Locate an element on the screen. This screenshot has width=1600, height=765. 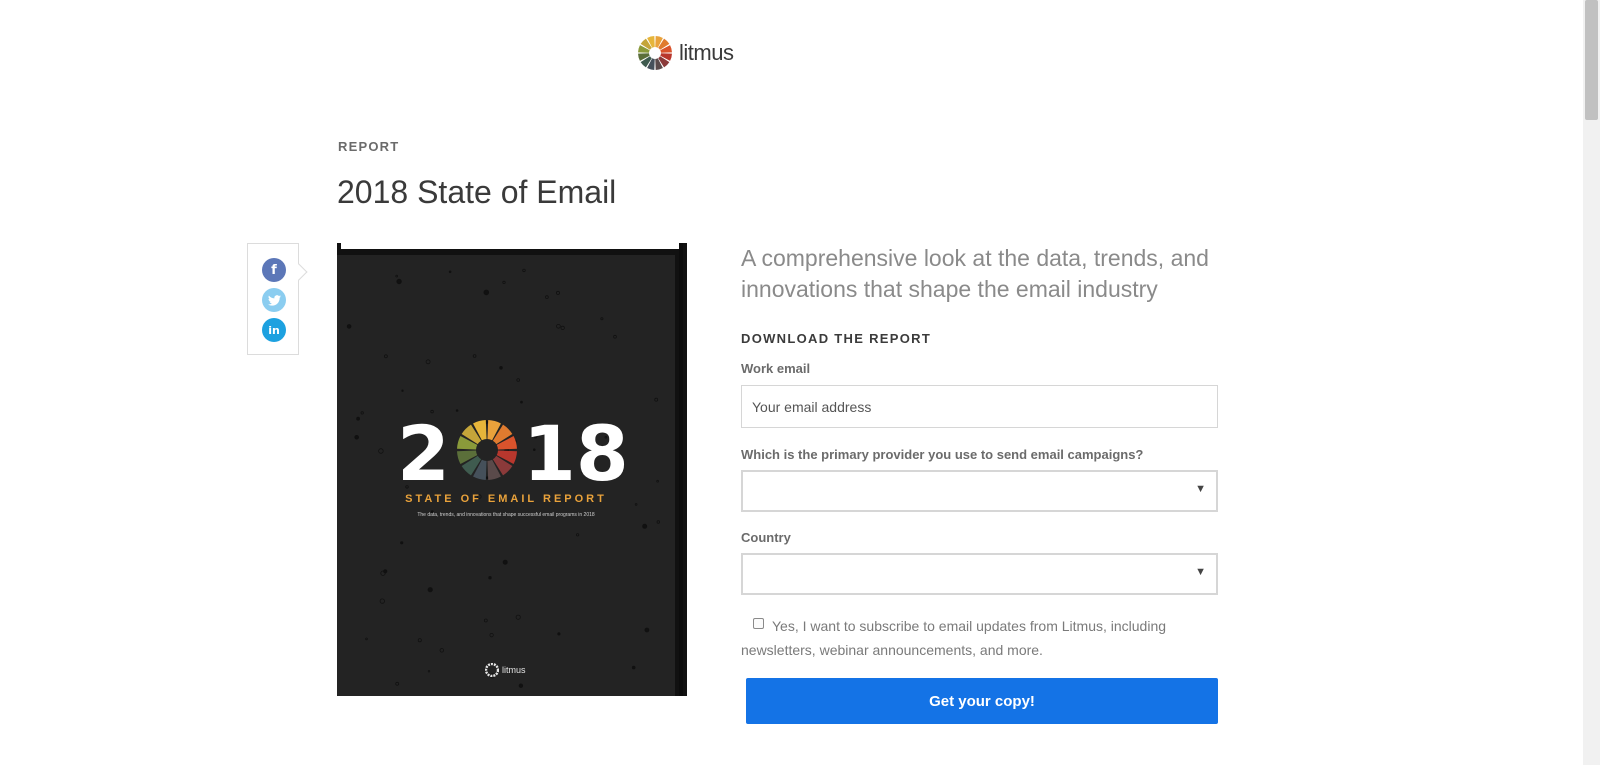
cover-logo: litmus is located at coordinates (505, 670).